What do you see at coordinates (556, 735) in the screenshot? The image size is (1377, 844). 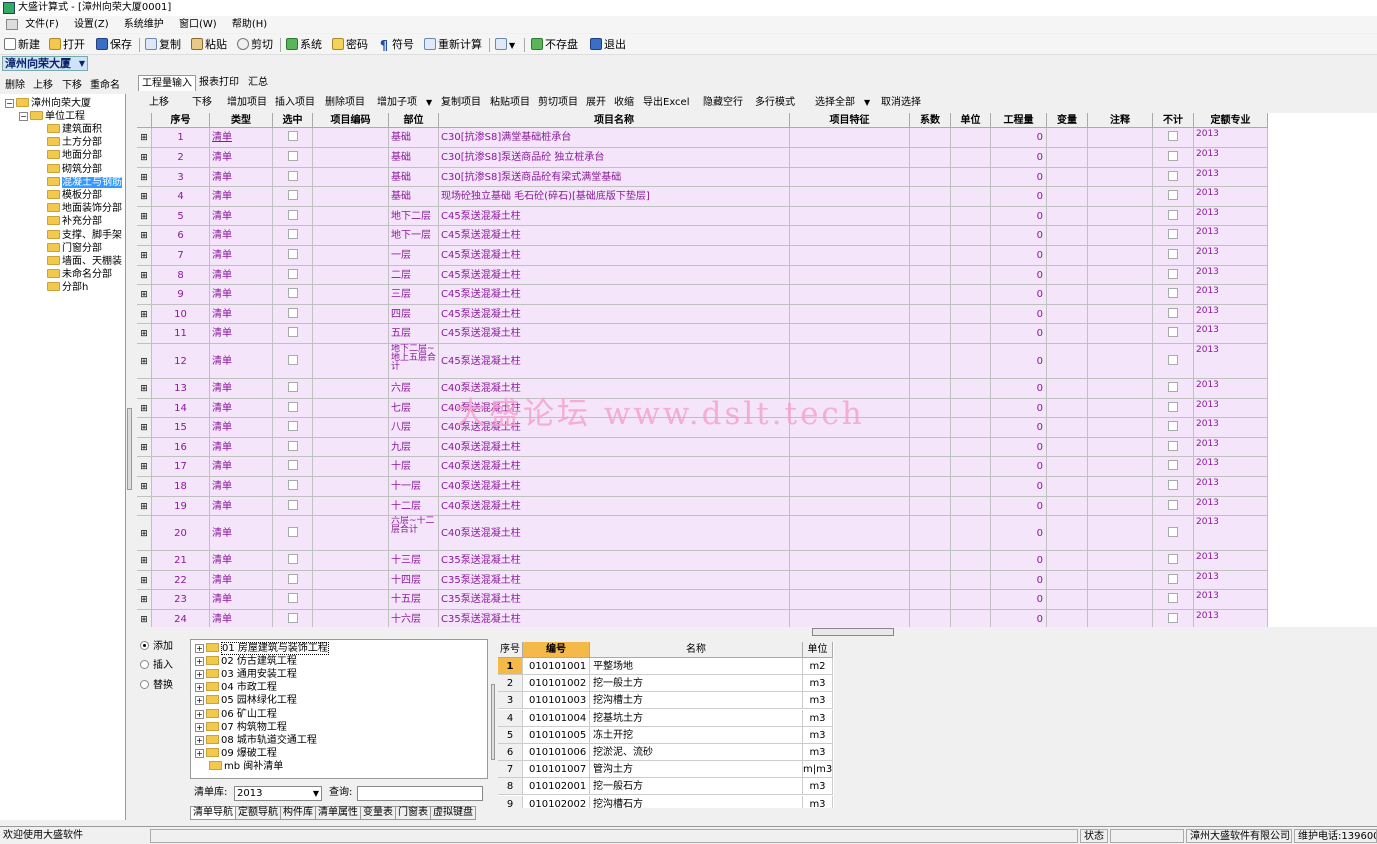 I see `bill-grid-cell: 010101005` at bounding box center [556, 735].